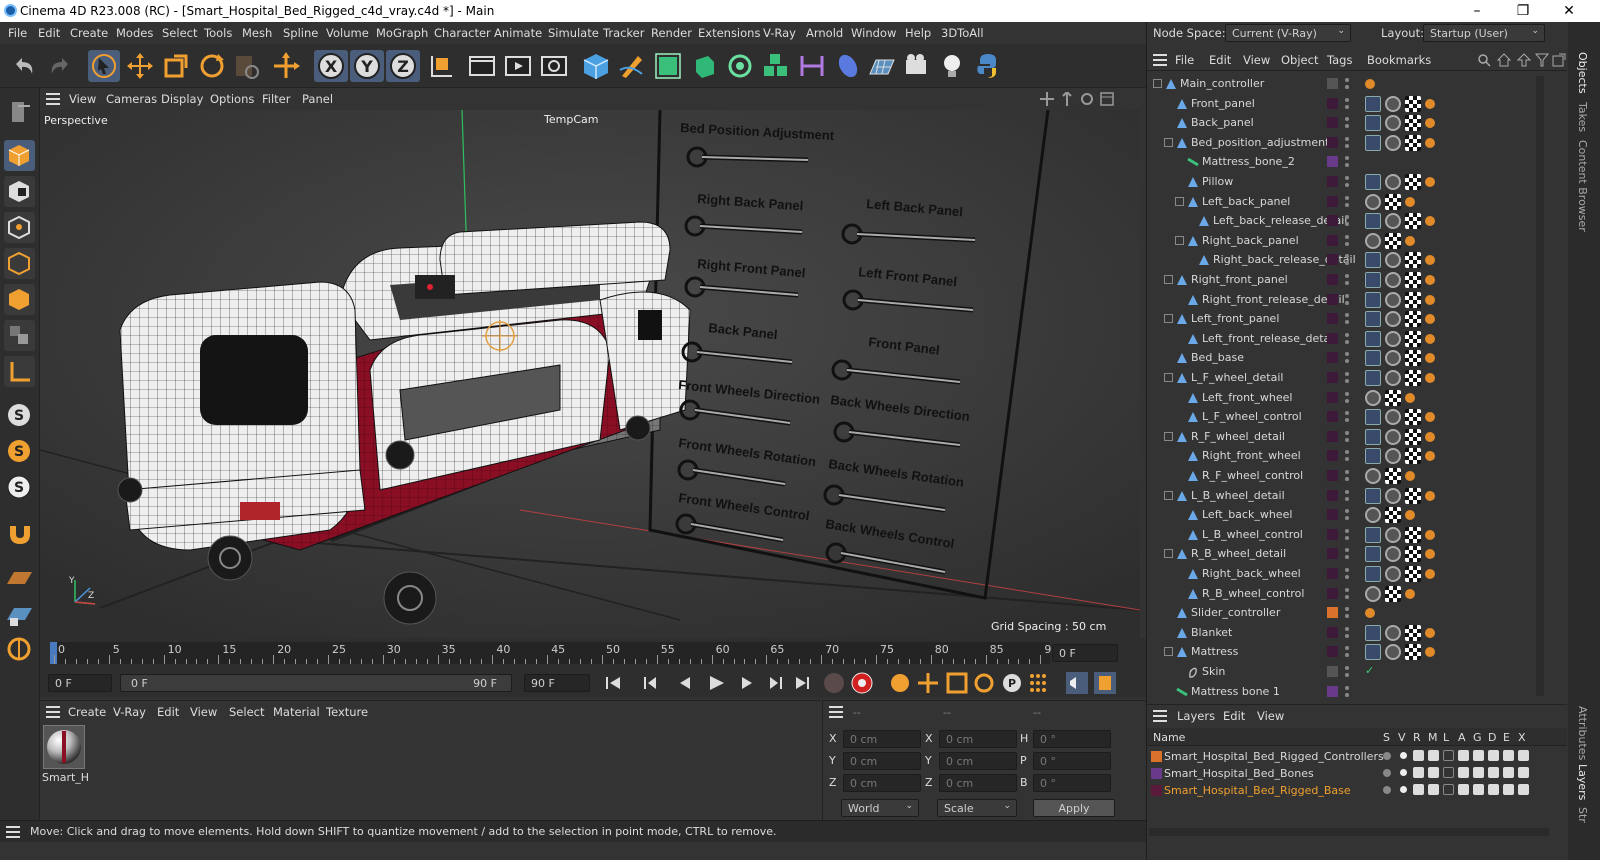 This screenshot has height=860, width=1600. I want to click on layer-expressions-toggle-icon, so click(1508, 772).